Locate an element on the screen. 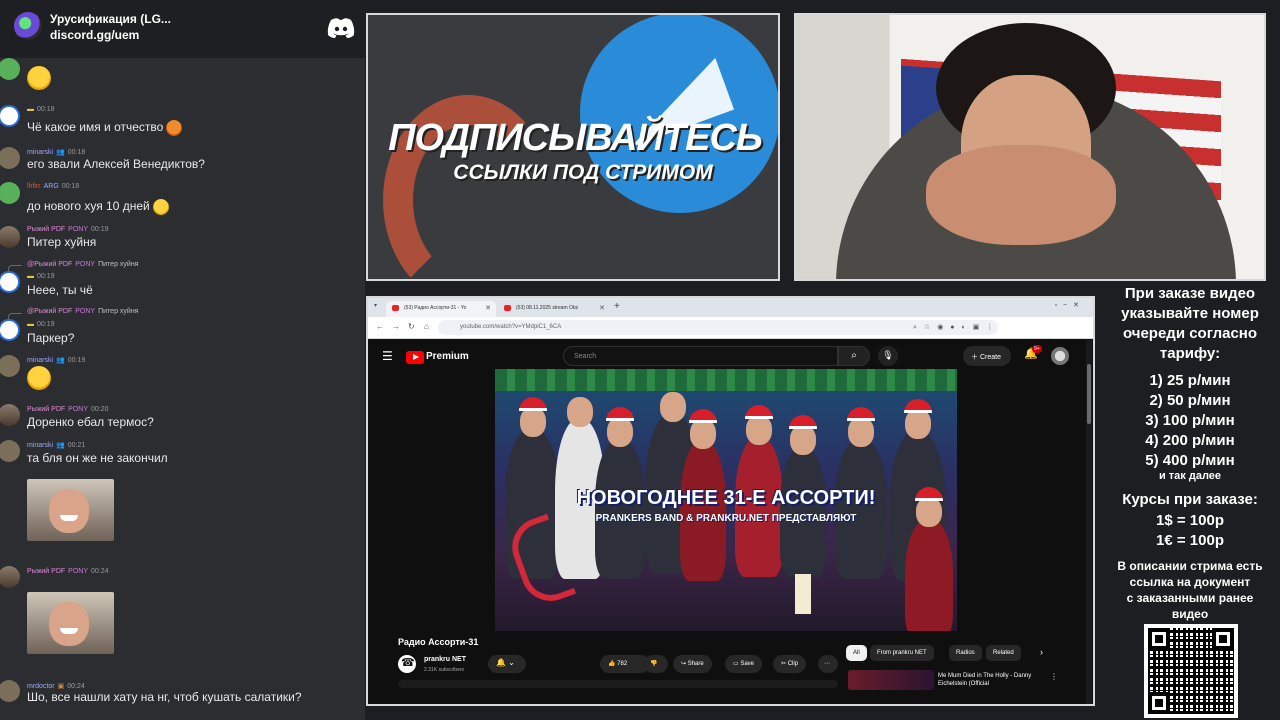  new-tab-button: + is located at coordinates (617, 306).